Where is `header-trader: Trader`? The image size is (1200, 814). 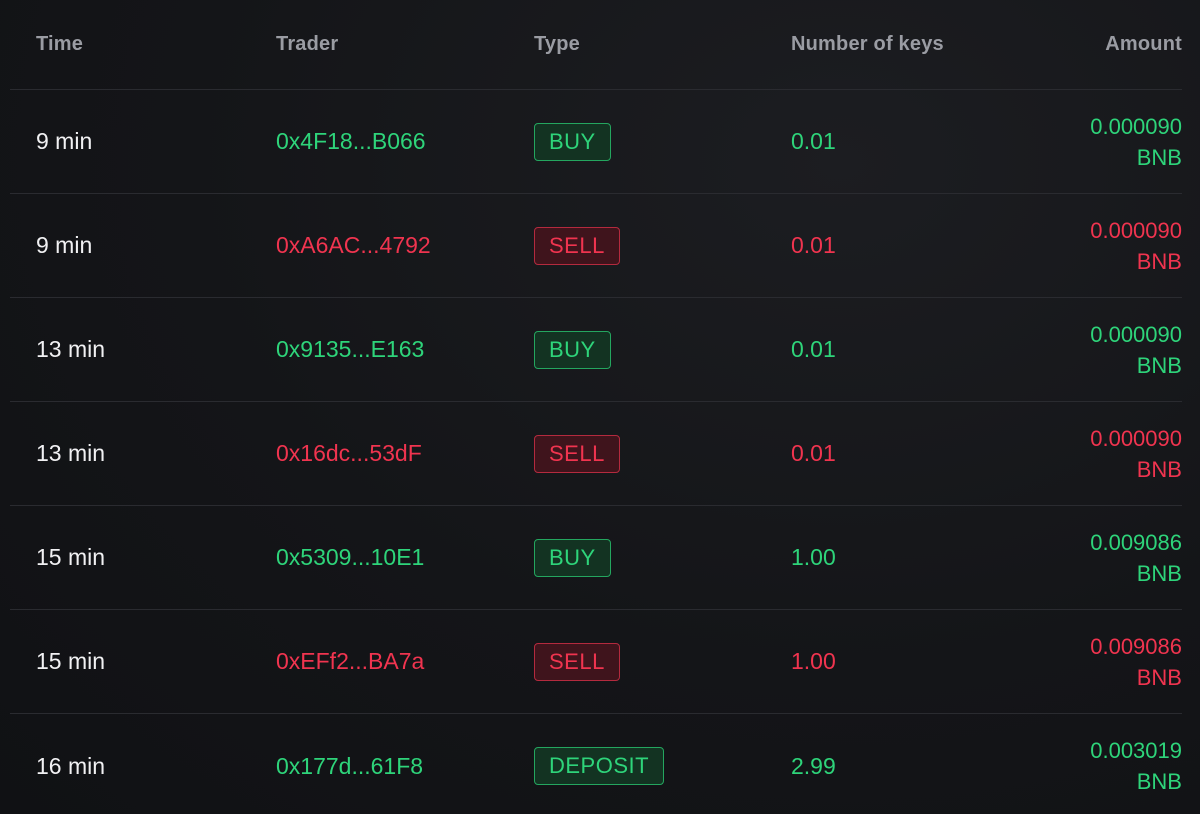
header-trader: Trader is located at coordinates (307, 44).